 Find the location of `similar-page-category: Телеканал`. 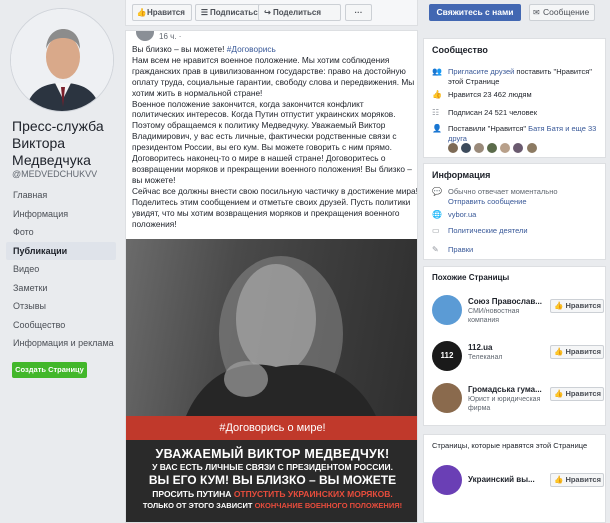

similar-page-category: Телеканал is located at coordinates (485, 357).